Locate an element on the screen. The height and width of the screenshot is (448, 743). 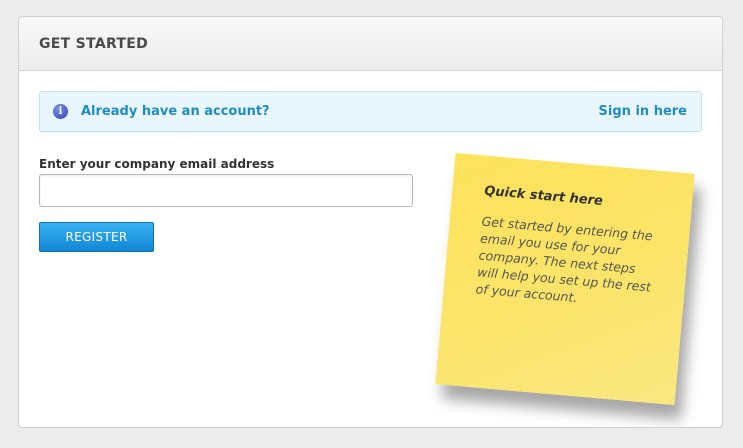
info-icon: i is located at coordinates (60, 111).